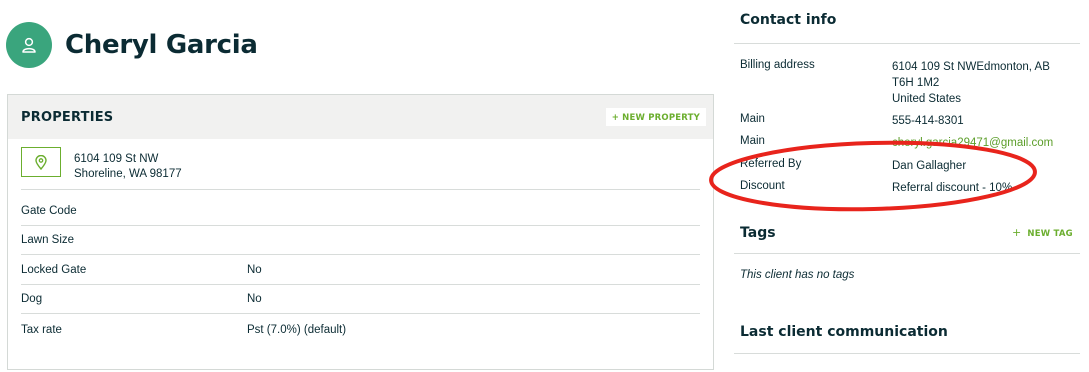 This screenshot has width=1089, height=372. Describe the element at coordinates (929, 166) in the screenshot. I see `referred-by-value: Dan Gallagher` at that location.